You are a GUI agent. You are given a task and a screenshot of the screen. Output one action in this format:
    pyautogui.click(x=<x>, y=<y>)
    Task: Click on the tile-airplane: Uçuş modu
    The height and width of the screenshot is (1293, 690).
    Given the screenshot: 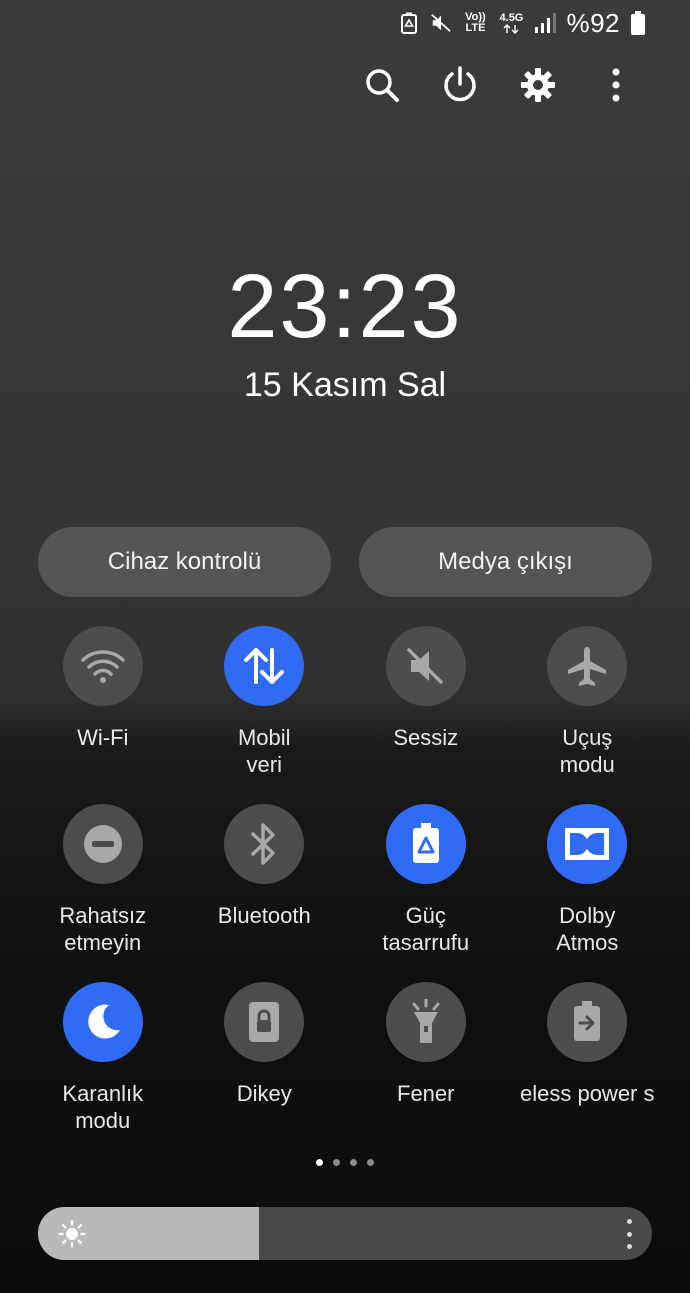 What is the action you would take?
    pyautogui.click(x=588, y=706)
    